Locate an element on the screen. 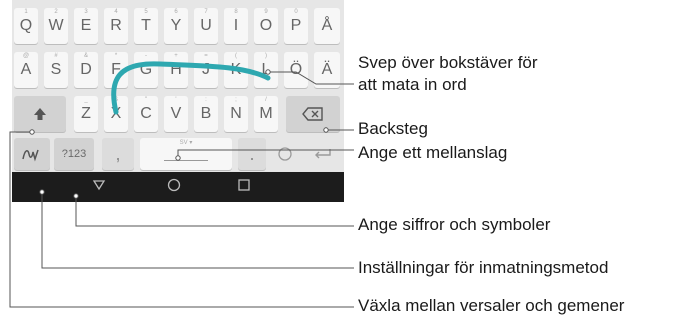 The width and height of the screenshot is (676, 317). swipe-callout-line2: att mata in ord is located at coordinates (412, 84).